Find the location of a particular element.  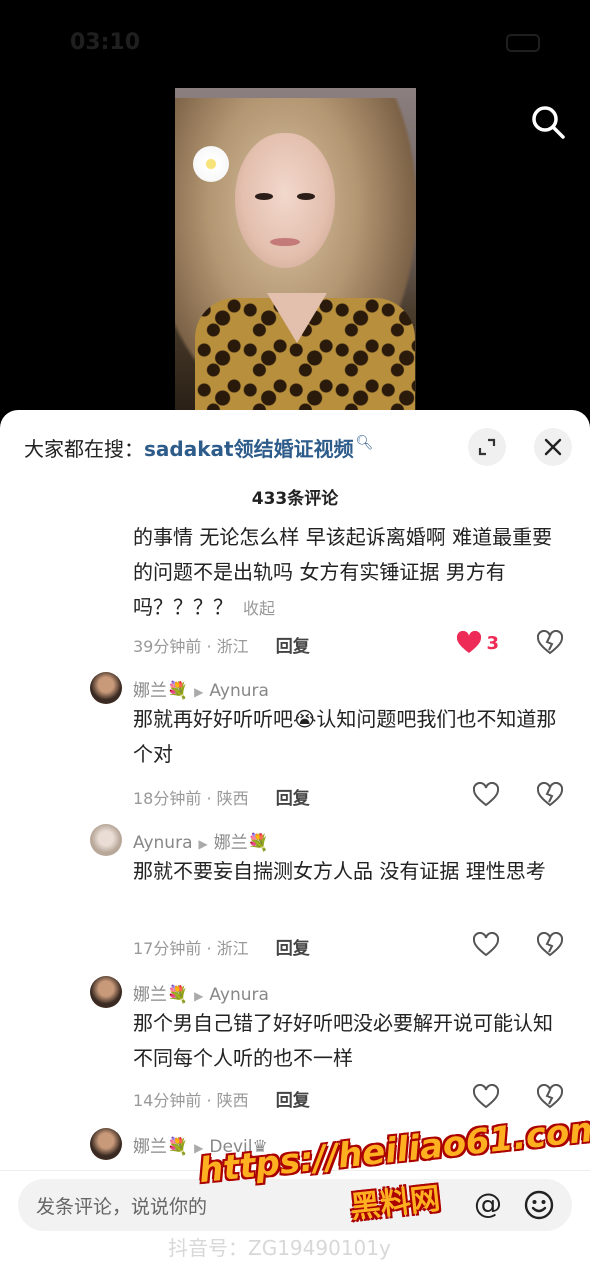

reply-text: 那就再好好听听吧😭认知问题吧我们也不知道那个对 is located at coordinates (350, 737).